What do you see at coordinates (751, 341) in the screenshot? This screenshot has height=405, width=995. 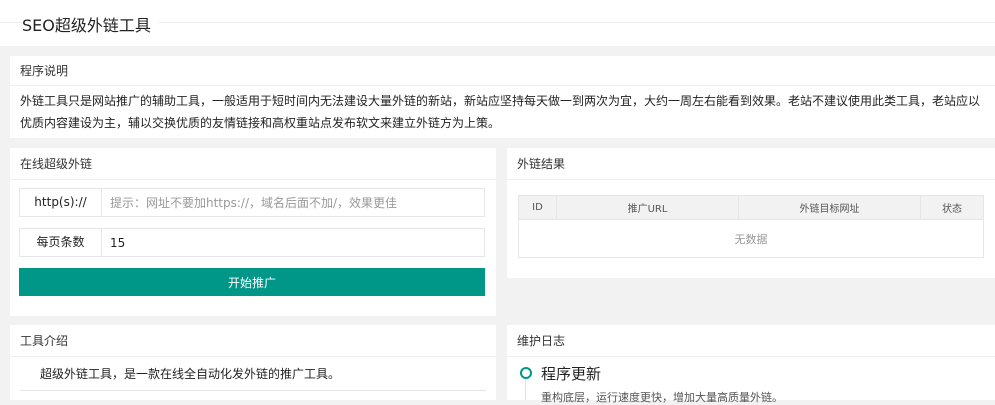 I see `log-title: 维护日志` at bounding box center [751, 341].